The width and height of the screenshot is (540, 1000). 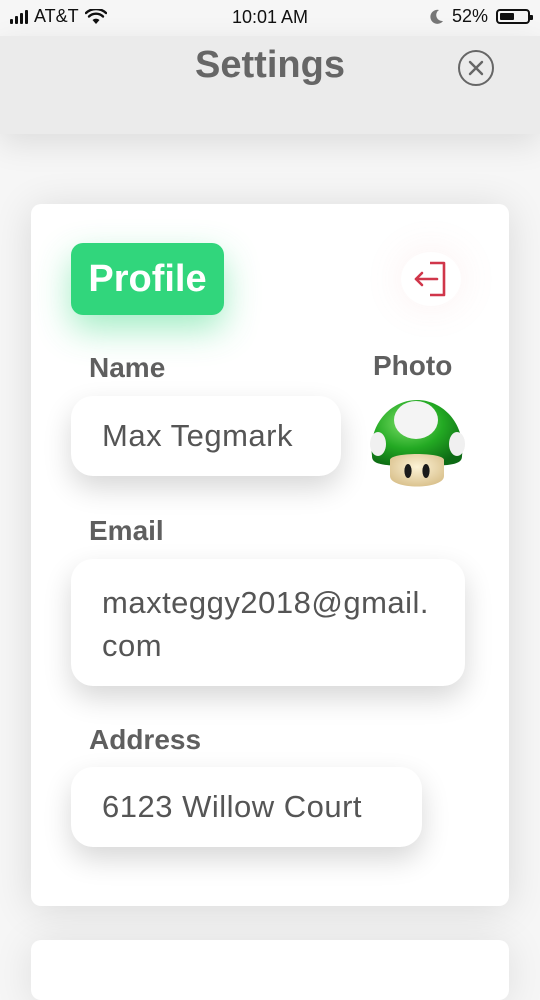 I want to click on logout-button, so click(x=431, y=279).